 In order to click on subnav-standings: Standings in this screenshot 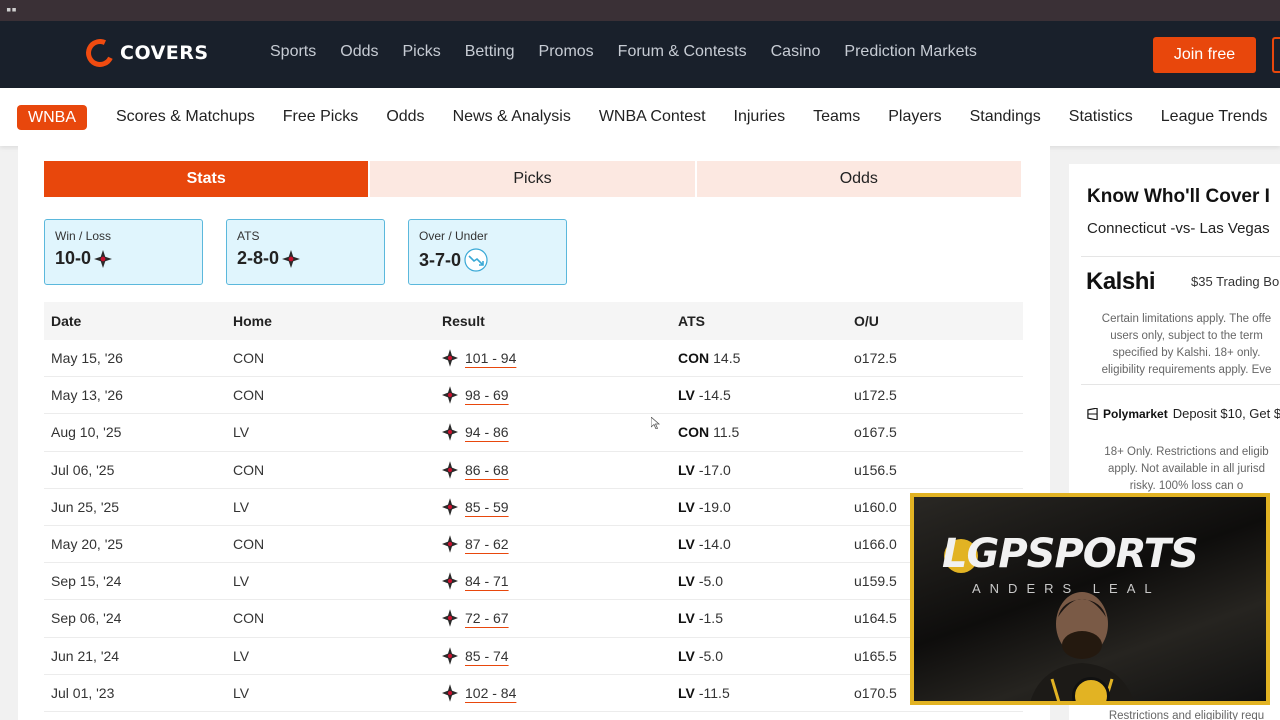, I will do `click(1005, 117)`.